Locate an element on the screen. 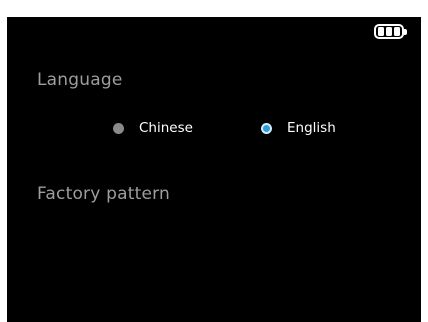 The height and width of the screenshot is (322, 428). battery-full-icon is located at coordinates (390, 31).